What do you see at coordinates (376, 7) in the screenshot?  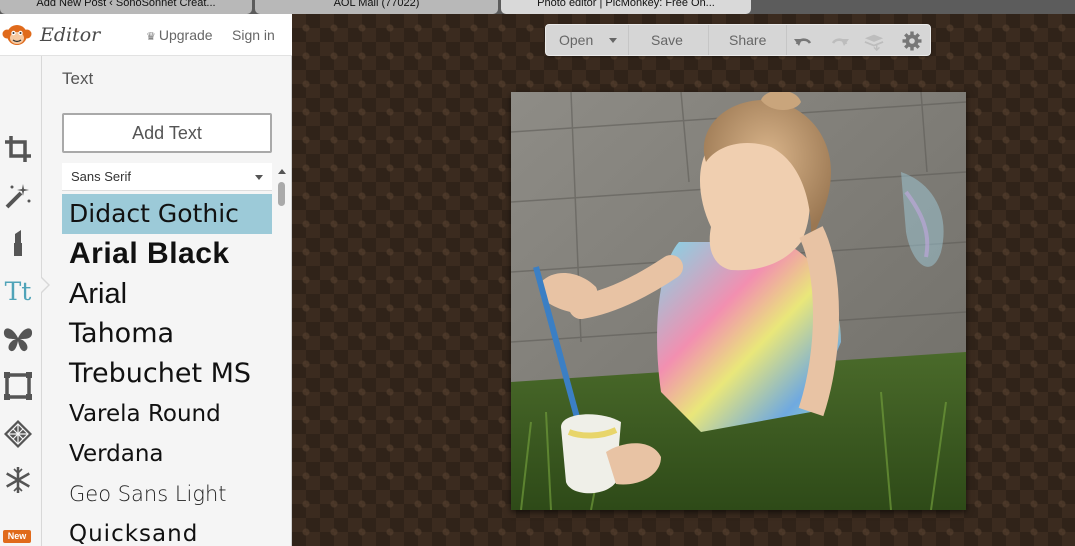 I see `browser-tab: AOL Mail (77022)` at bounding box center [376, 7].